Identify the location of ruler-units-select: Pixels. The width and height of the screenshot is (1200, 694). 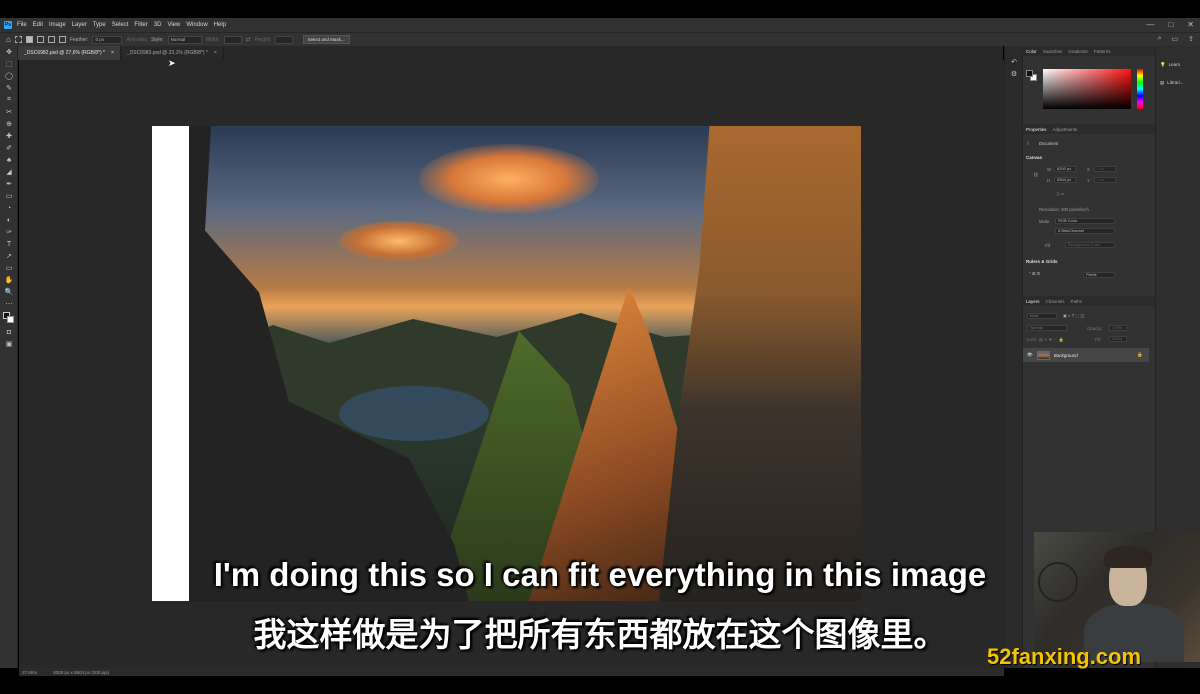
(1099, 275).